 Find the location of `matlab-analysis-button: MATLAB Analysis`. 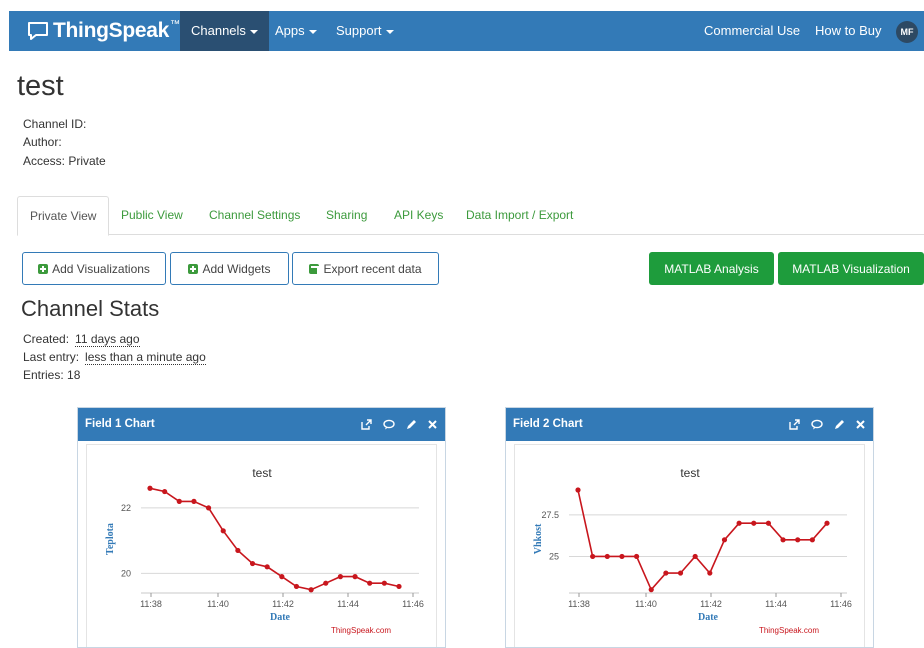

matlab-analysis-button: MATLAB Analysis is located at coordinates (711, 268).